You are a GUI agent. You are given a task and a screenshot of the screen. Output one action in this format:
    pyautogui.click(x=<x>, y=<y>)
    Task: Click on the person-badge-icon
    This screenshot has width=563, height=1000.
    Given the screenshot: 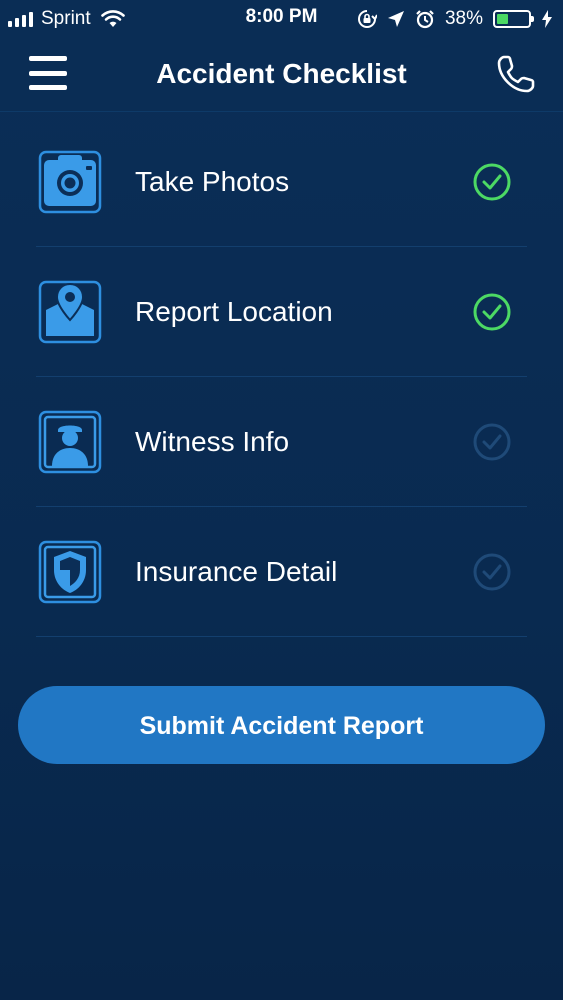 What is the action you would take?
    pyautogui.click(x=70, y=442)
    